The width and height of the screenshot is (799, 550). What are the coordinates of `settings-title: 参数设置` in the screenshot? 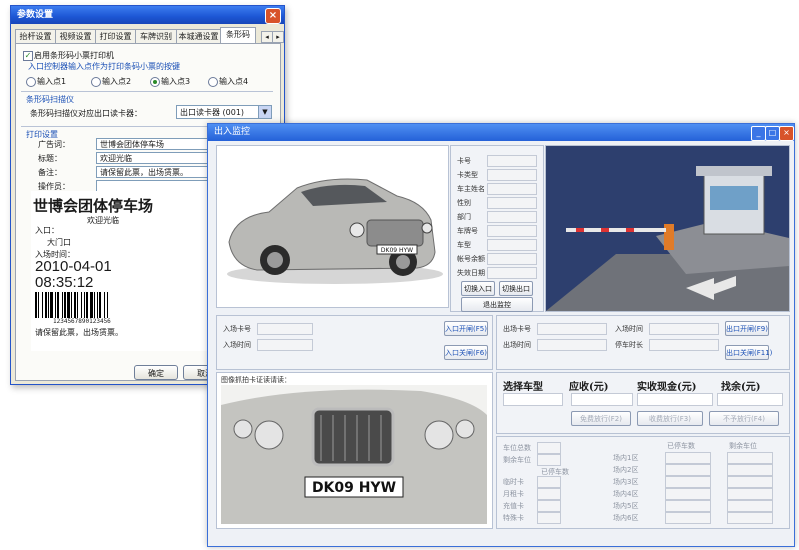 It's located at (35, 15).